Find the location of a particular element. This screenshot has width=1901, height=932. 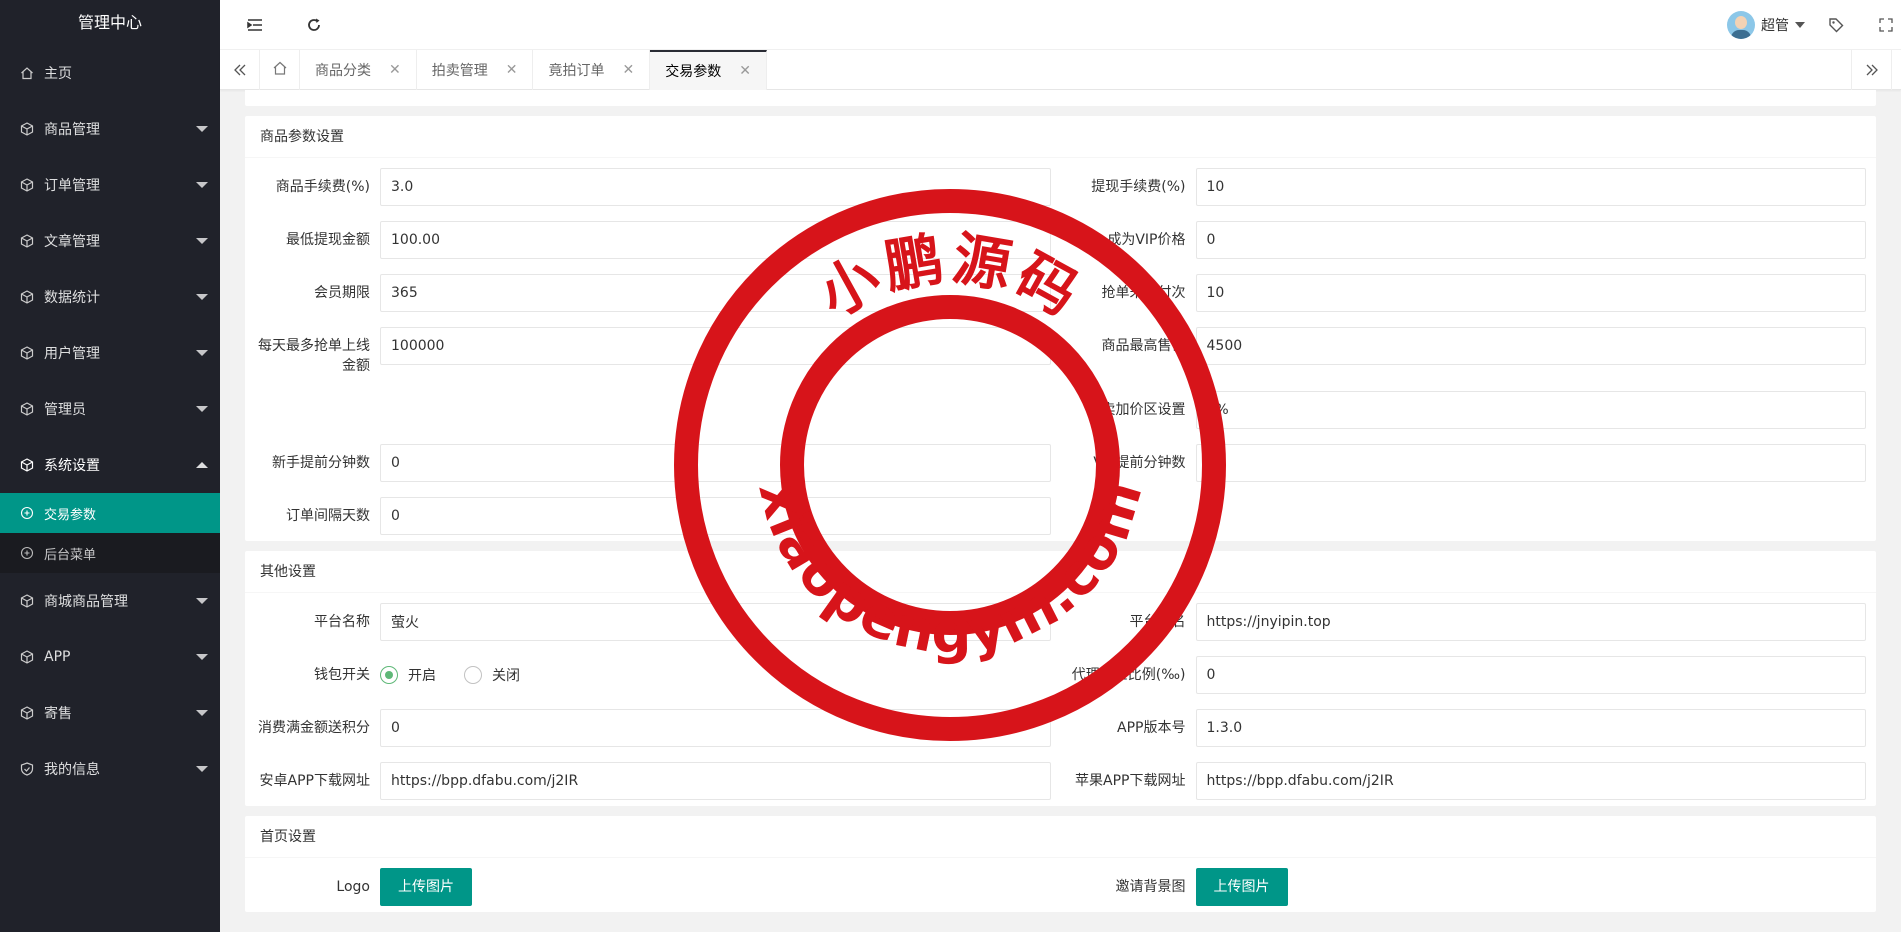

goods-fee-input is located at coordinates (715, 187).